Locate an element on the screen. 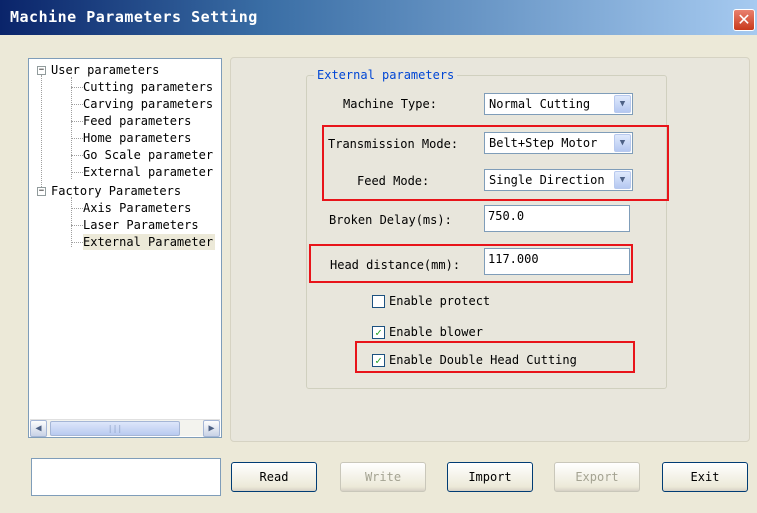 This screenshot has width=757, height=513. broken-delay-input: 750.0 is located at coordinates (557, 218).